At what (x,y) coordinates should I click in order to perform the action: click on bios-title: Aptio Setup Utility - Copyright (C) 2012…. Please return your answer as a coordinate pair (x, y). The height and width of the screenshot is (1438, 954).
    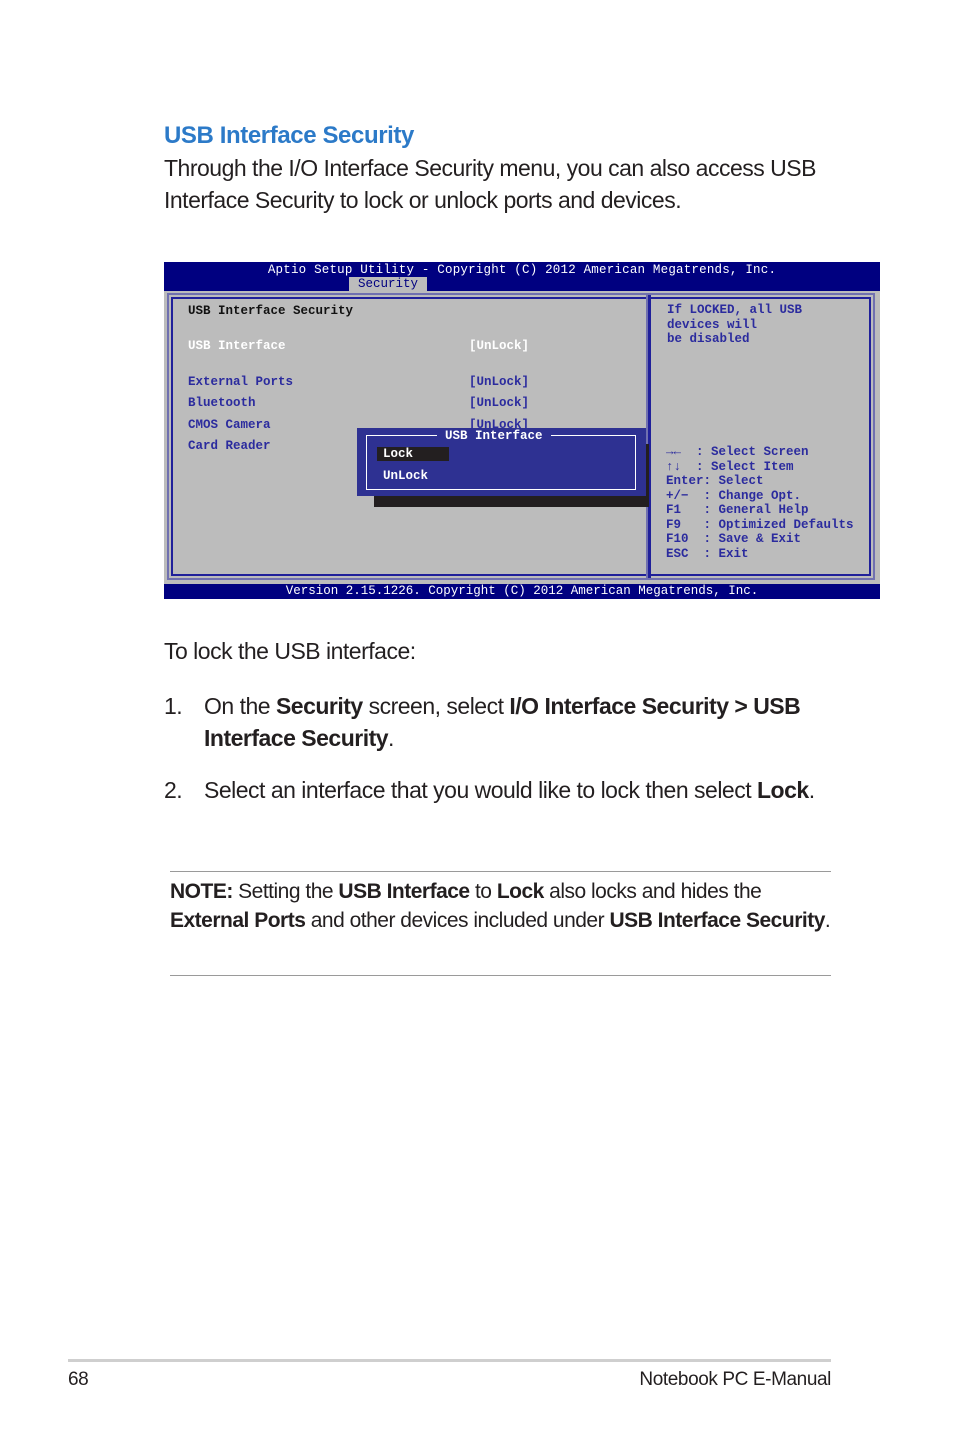
    Looking at the image, I should click on (522, 270).